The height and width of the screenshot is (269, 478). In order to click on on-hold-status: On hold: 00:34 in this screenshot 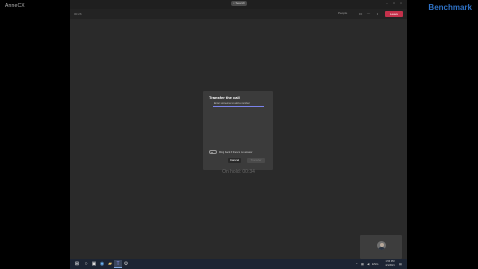, I will do `click(238, 172)`.